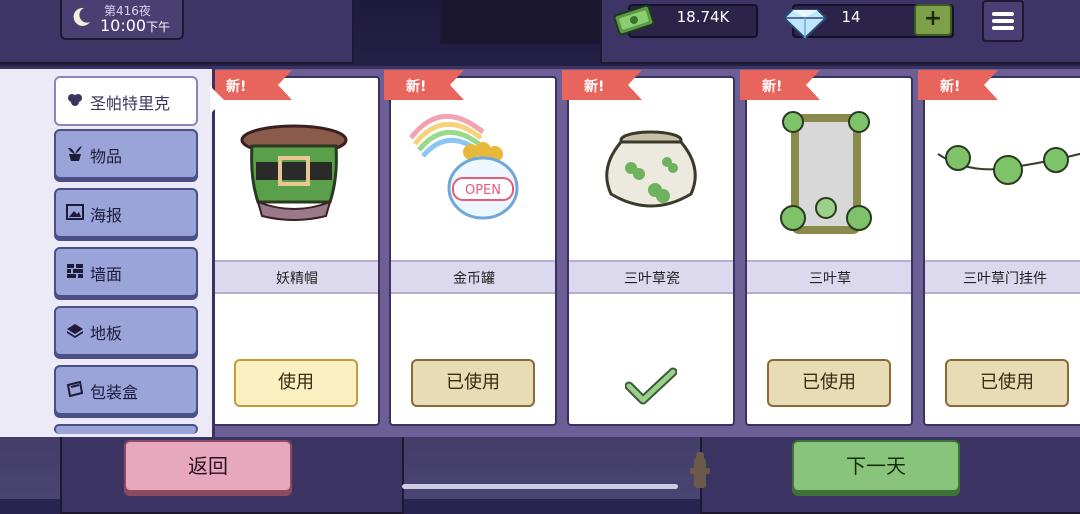  I want to click on category-label: 海报, so click(106, 215).